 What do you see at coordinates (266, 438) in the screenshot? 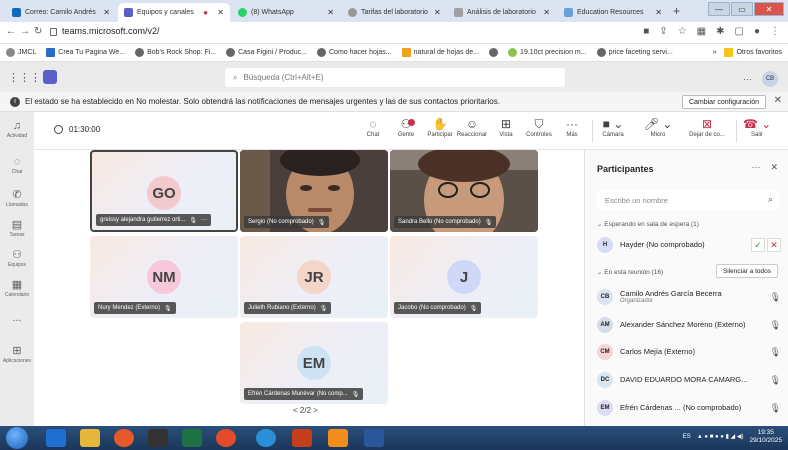
I see `app-icon` at bounding box center [266, 438].